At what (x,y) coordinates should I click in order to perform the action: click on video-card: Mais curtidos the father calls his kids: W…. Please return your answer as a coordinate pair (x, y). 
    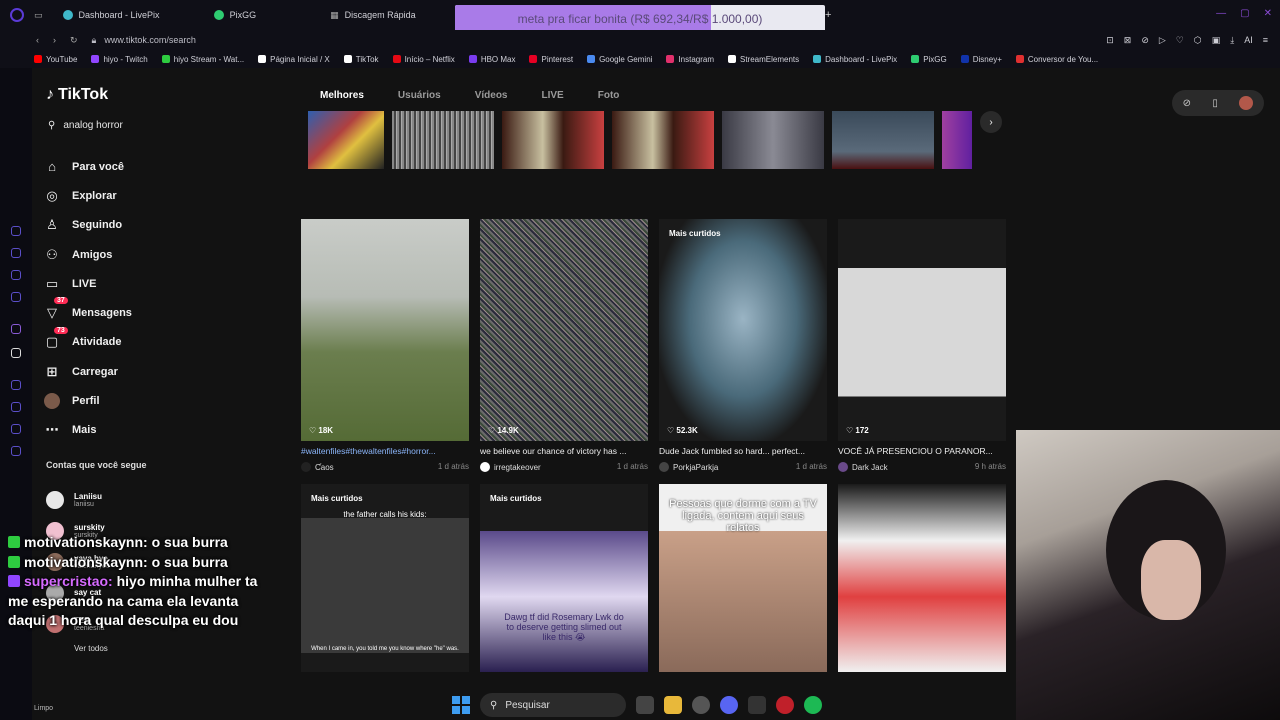
    Looking at the image, I should click on (385, 578).